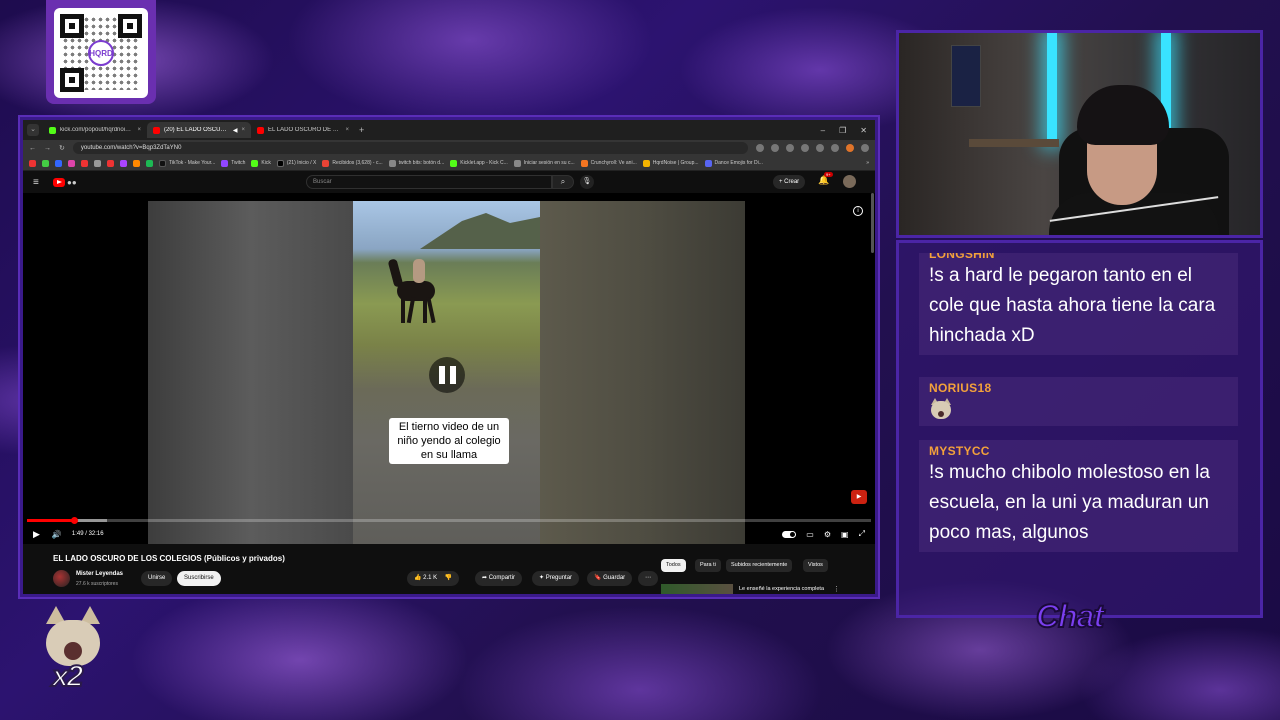  I want to click on autoplay-toggle, so click(789, 534).